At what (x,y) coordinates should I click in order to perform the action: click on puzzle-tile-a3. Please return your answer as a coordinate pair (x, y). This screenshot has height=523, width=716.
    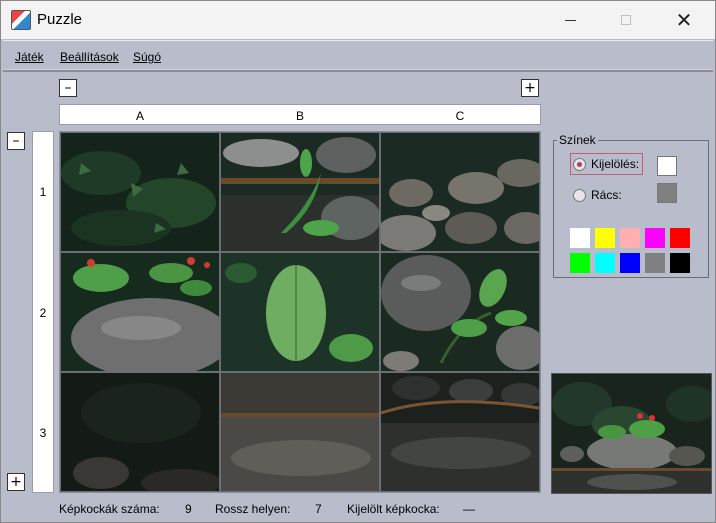
    Looking at the image, I should click on (140, 432).